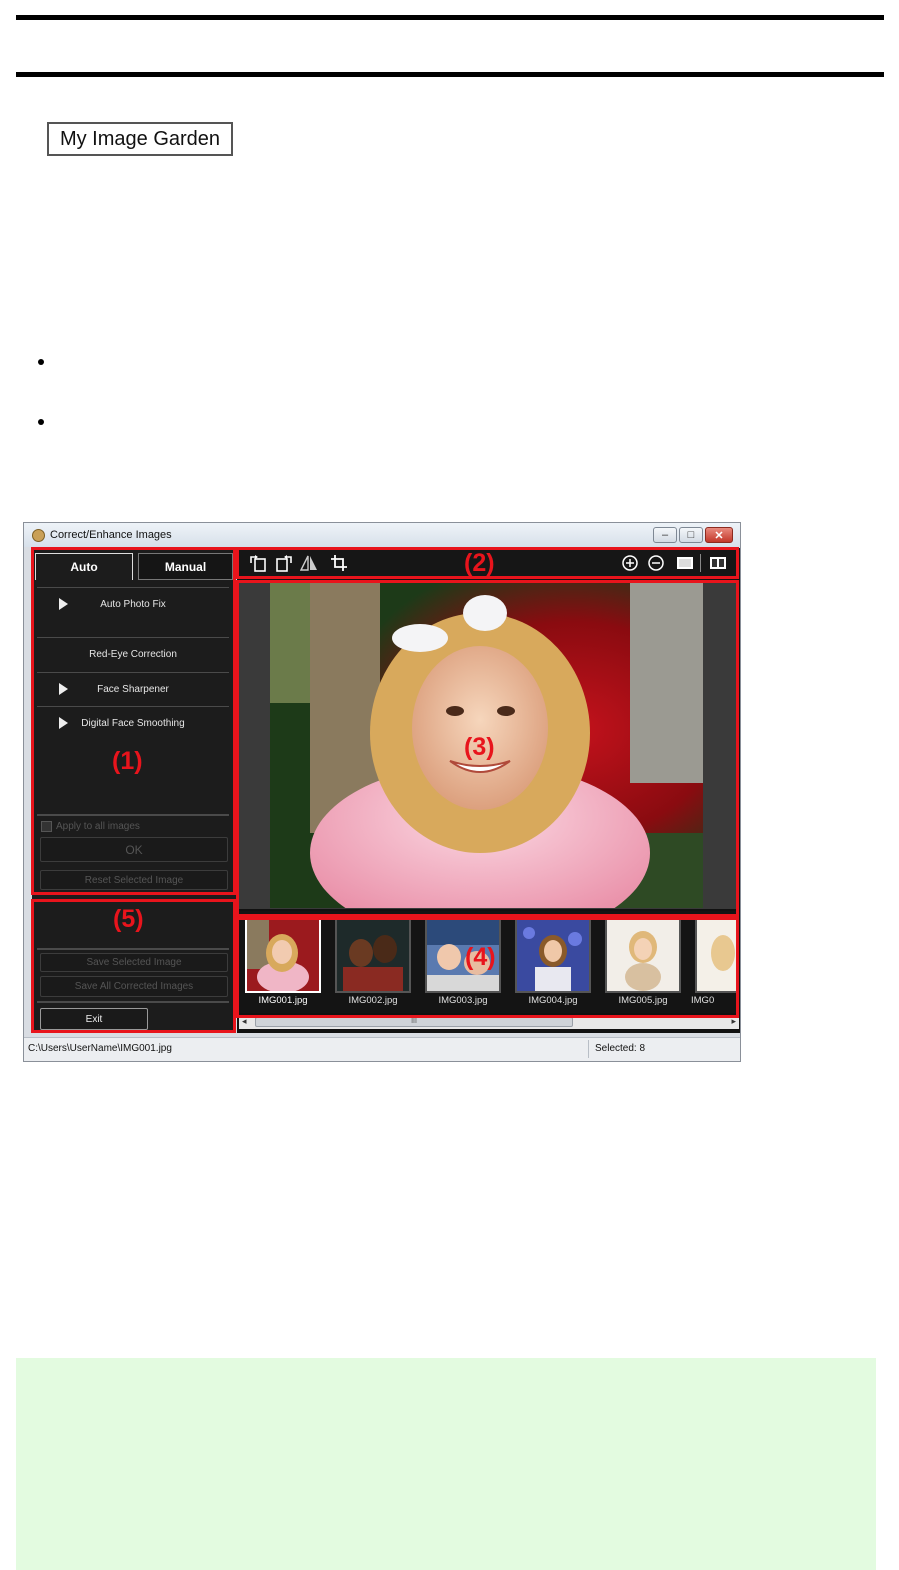  What do you see at coordinates (588, 1049) in the screenshot?
I see `status-divider` at bounding box center [588, 1049].